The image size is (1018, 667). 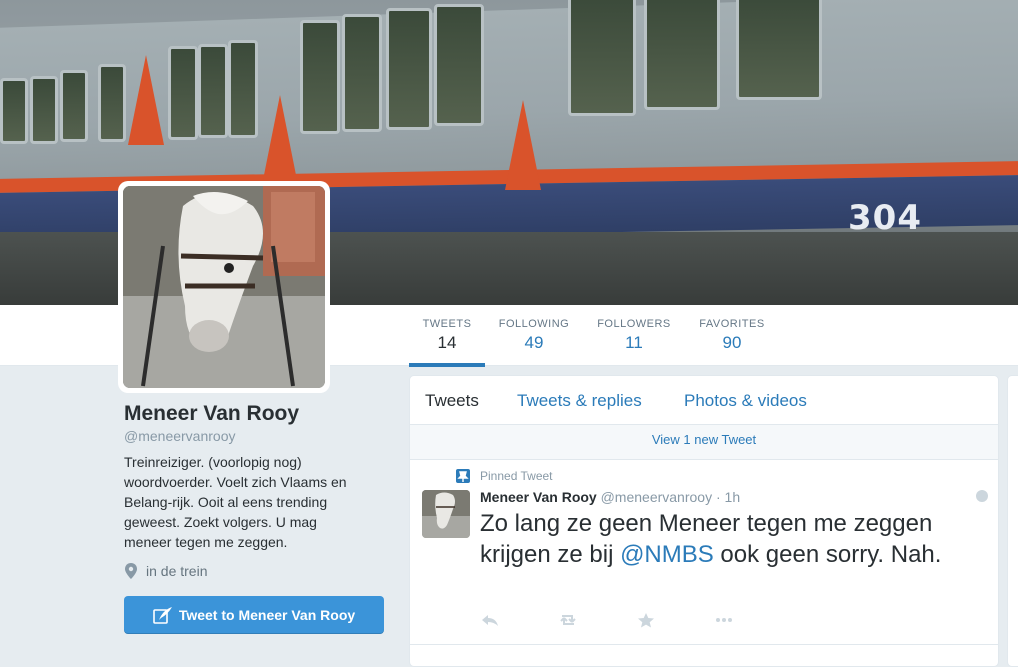 I want to click on stat-value: 49, so click(x=534, y=342).